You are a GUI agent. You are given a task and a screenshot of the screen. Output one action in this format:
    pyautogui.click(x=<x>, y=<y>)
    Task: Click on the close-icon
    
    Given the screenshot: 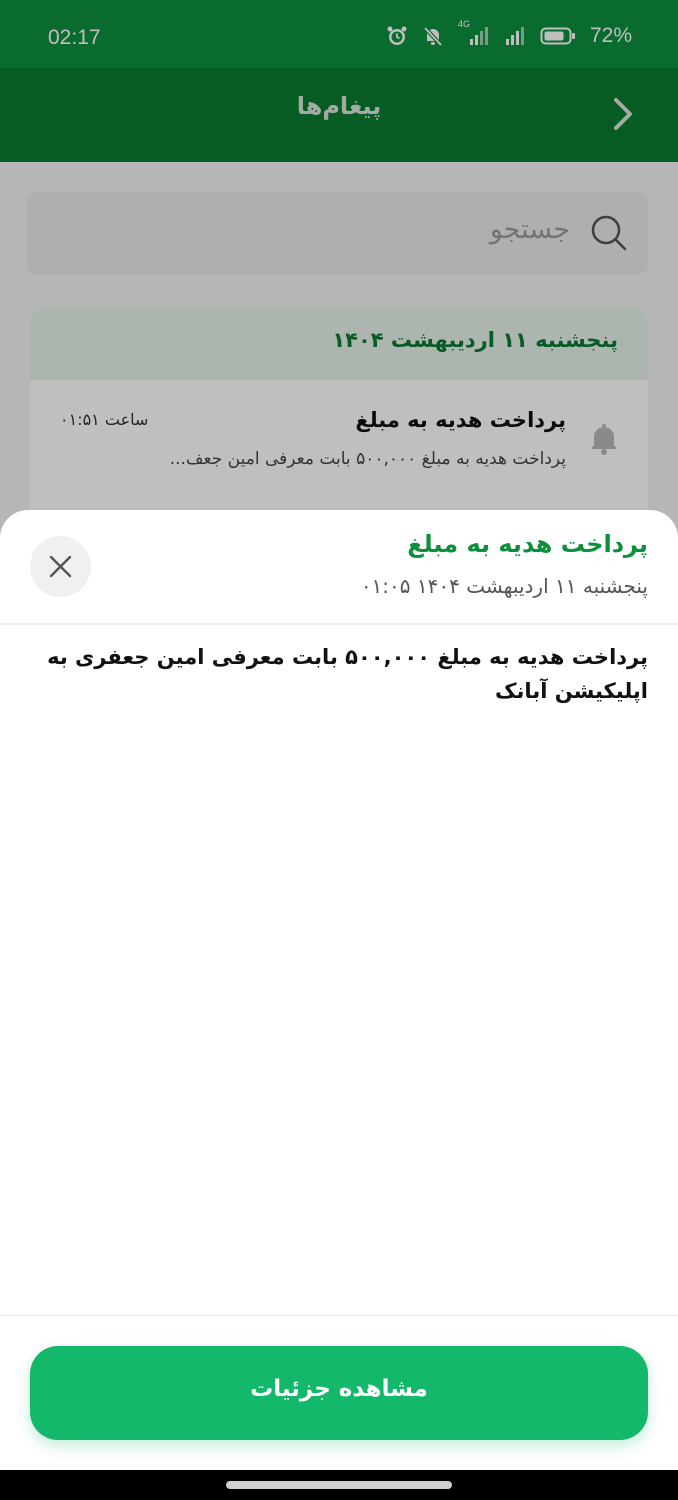 What is the action you would take?
    pyautogui.click(x=60, y=566)
    